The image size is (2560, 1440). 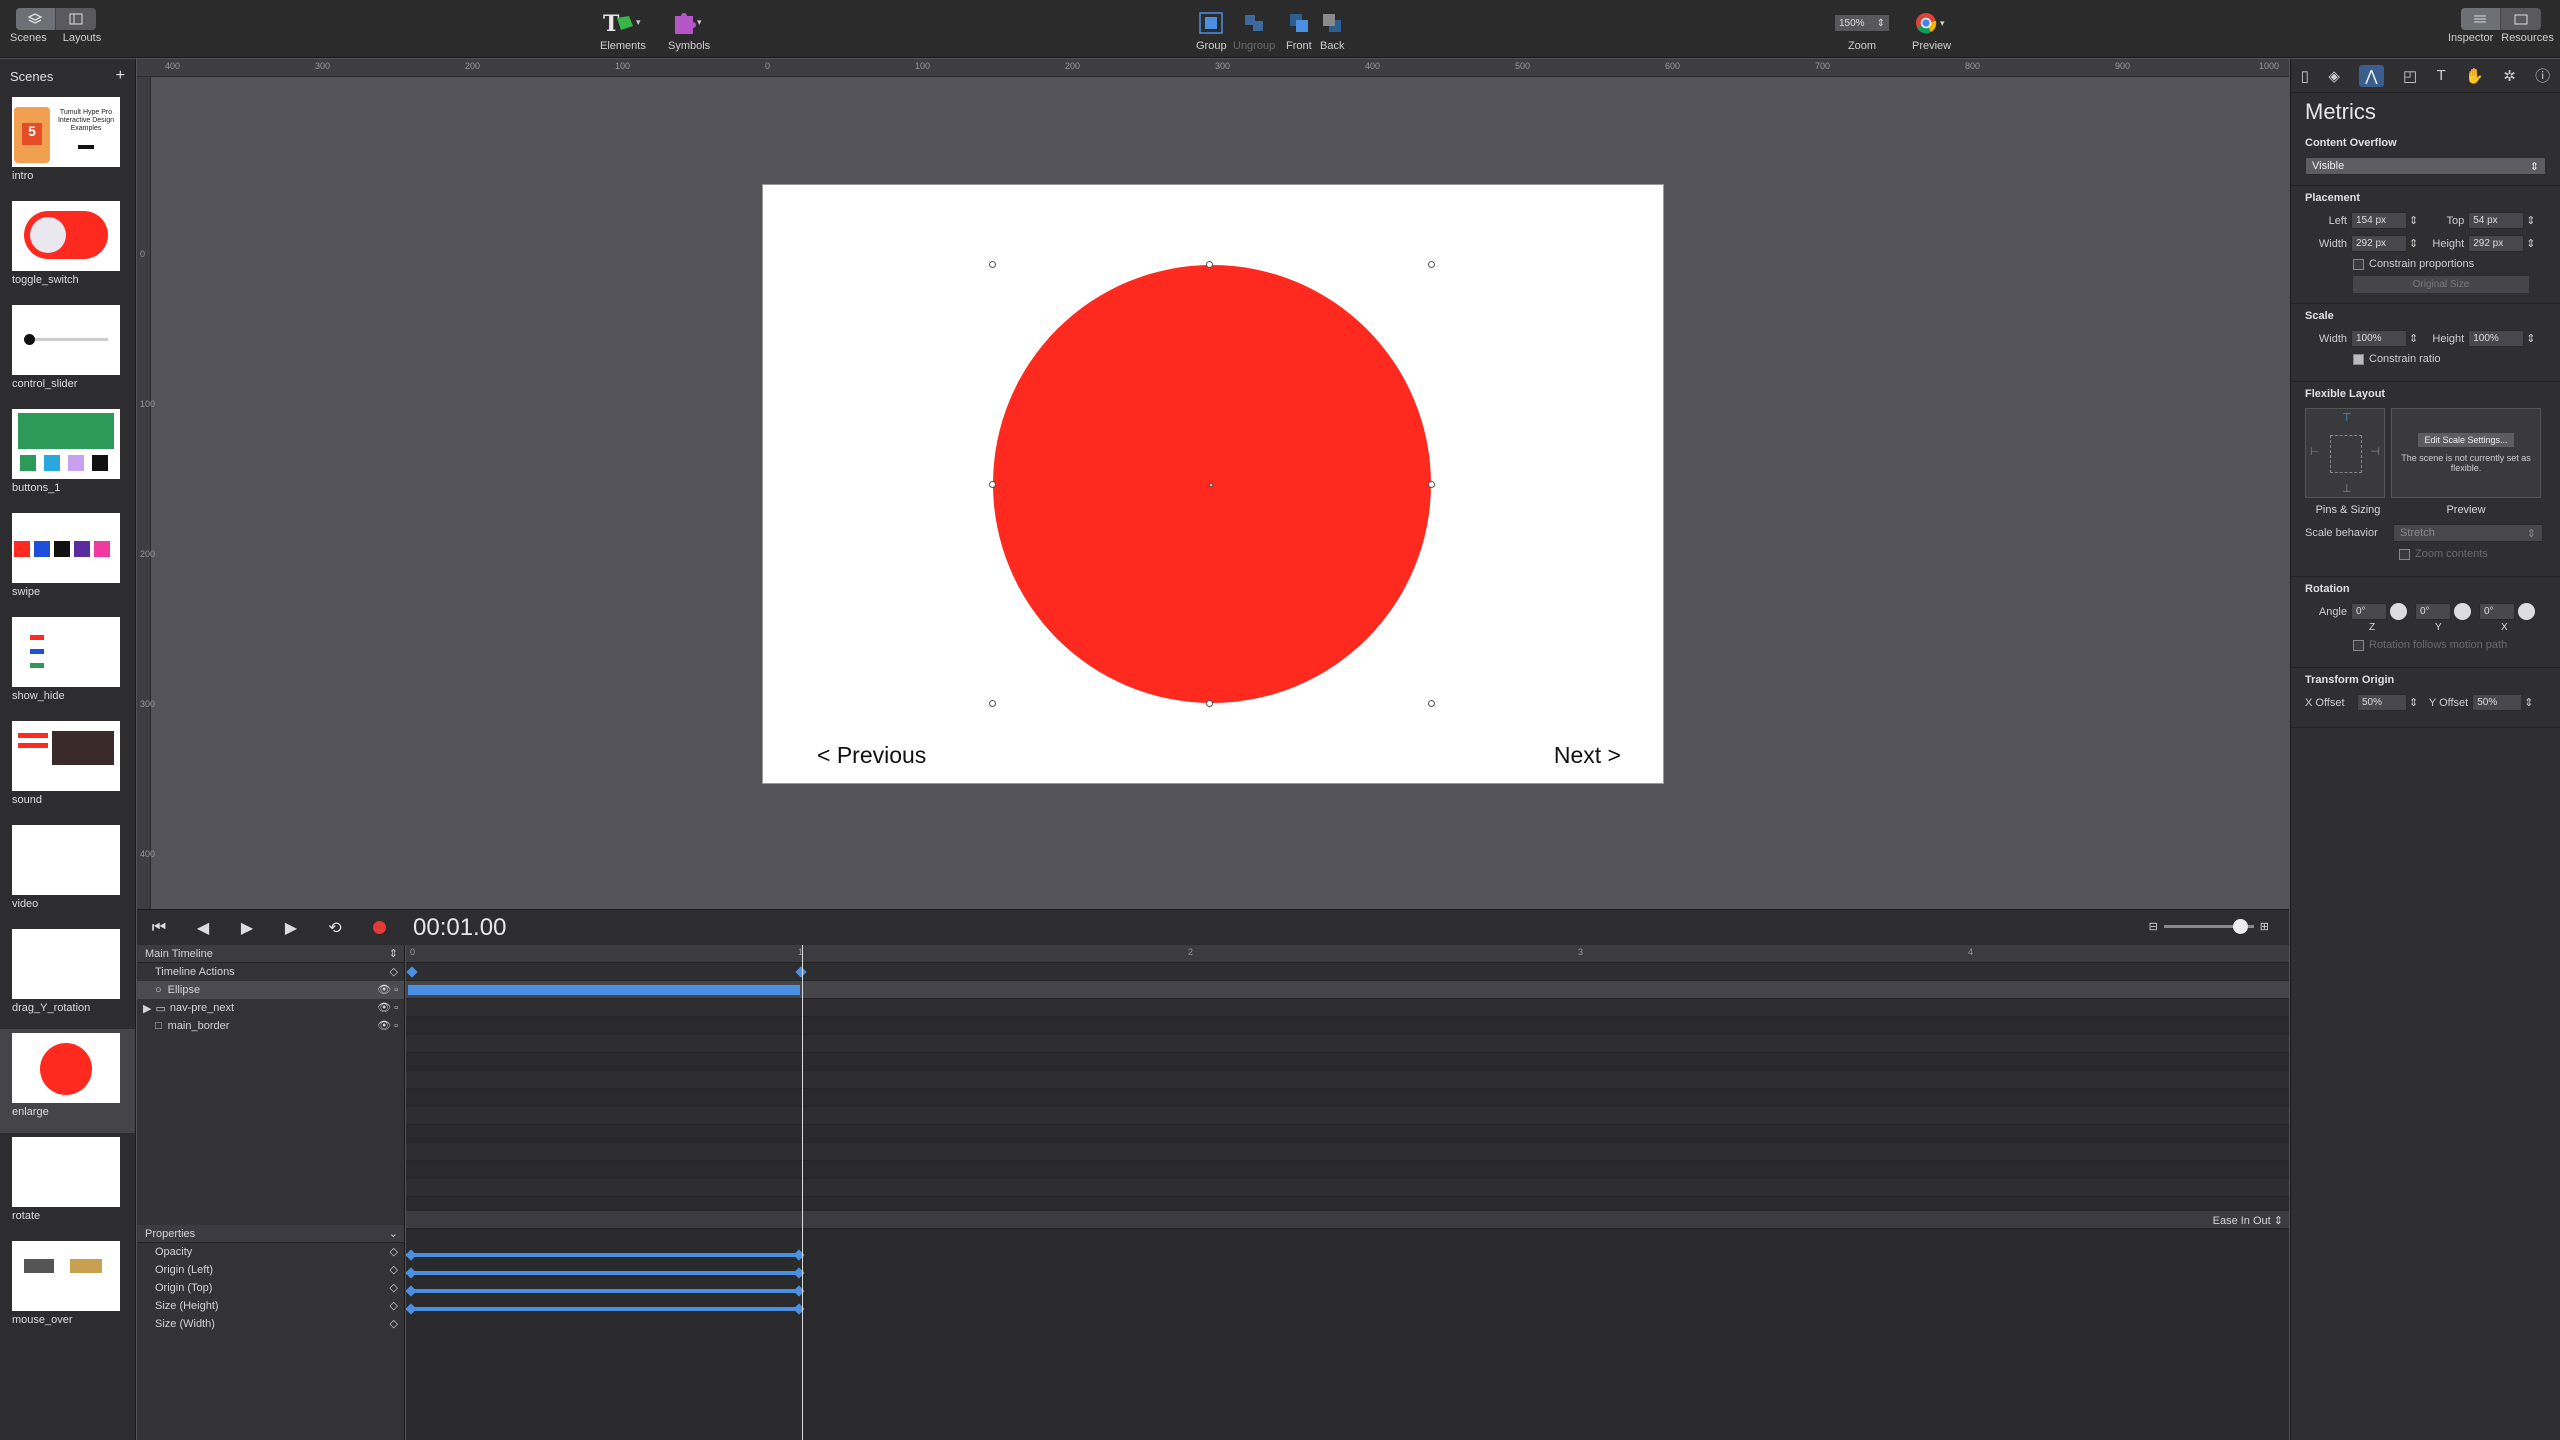 I want to click on inspector-toggle-icon, so click(x=2480, y=19).